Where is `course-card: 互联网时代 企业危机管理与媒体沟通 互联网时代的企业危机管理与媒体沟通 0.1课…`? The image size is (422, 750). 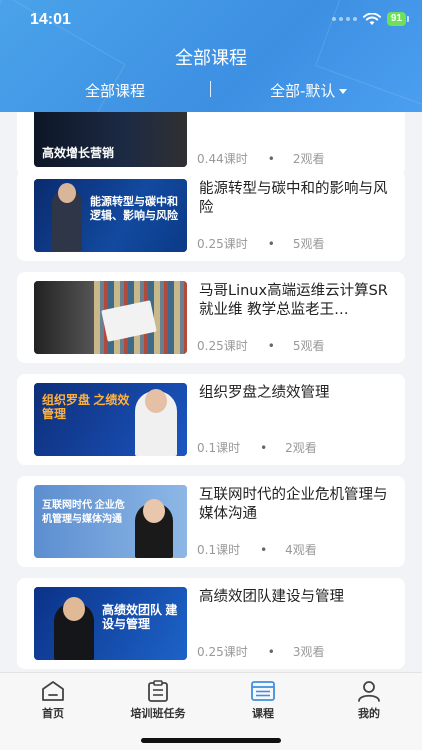
course-card: 互联网时代 企业危机管理与媒体沟通 互联网时代的企业危机管理与媒体沟通 0.1课… is located at coordinates (211, 521).